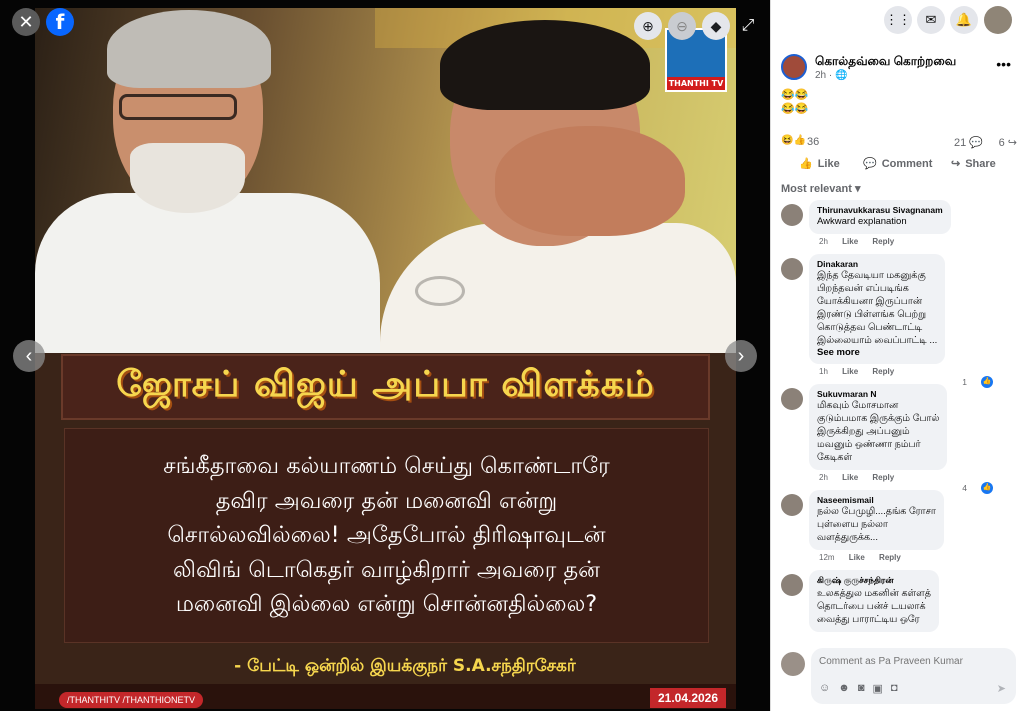 This screenshot has height=711, width=1024. What do you see at coordinates (909, 661) in the screenshot?
I see `comment-input` at bounding box center [909, 661].